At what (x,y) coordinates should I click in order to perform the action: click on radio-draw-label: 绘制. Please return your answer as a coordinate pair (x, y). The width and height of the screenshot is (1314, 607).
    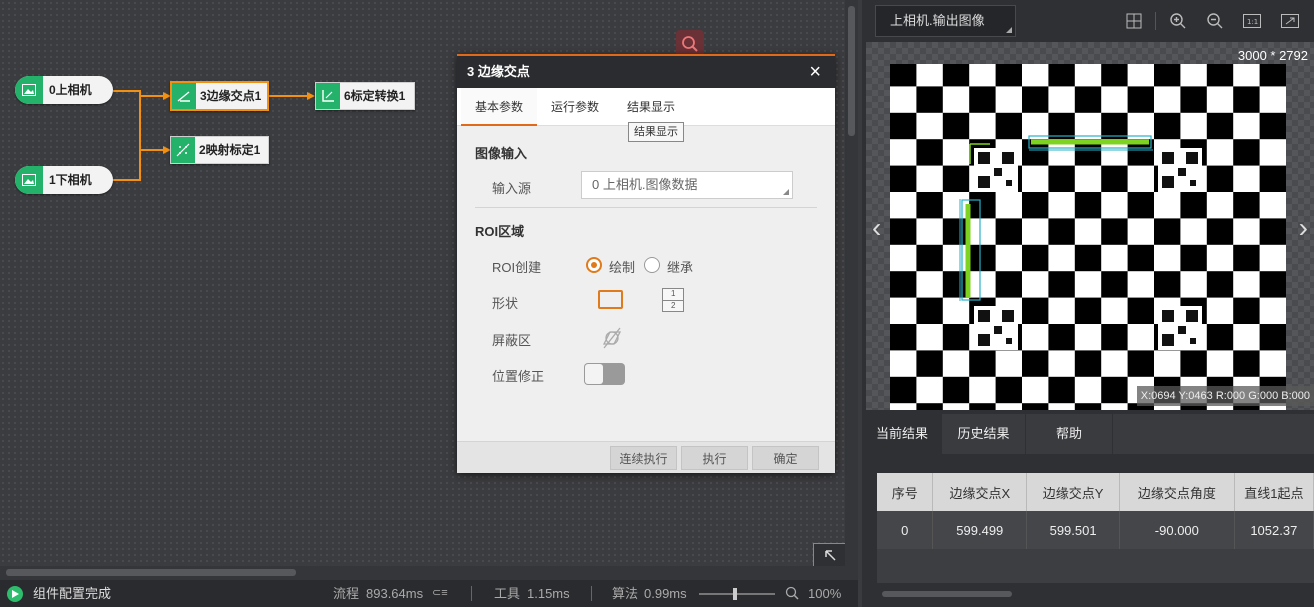
    Looking at the image, I should click on (622, 266).